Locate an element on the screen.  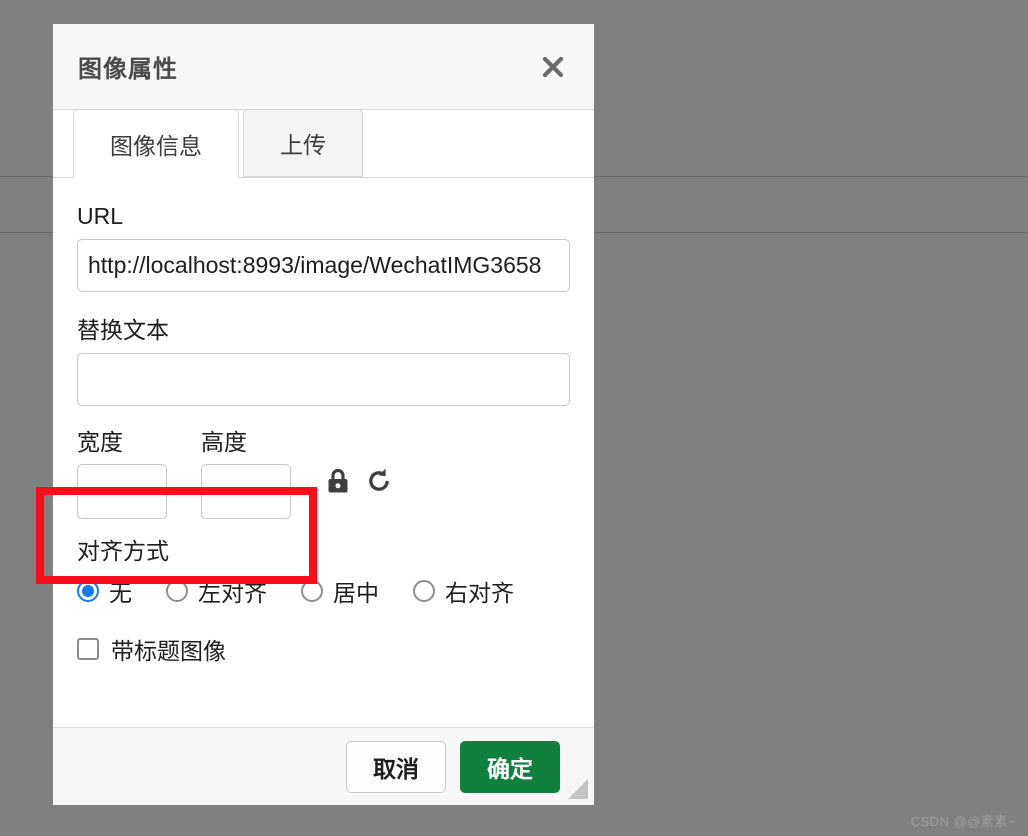
tab-image-info-label: 图像信息 is located at coordinates (156, 145).